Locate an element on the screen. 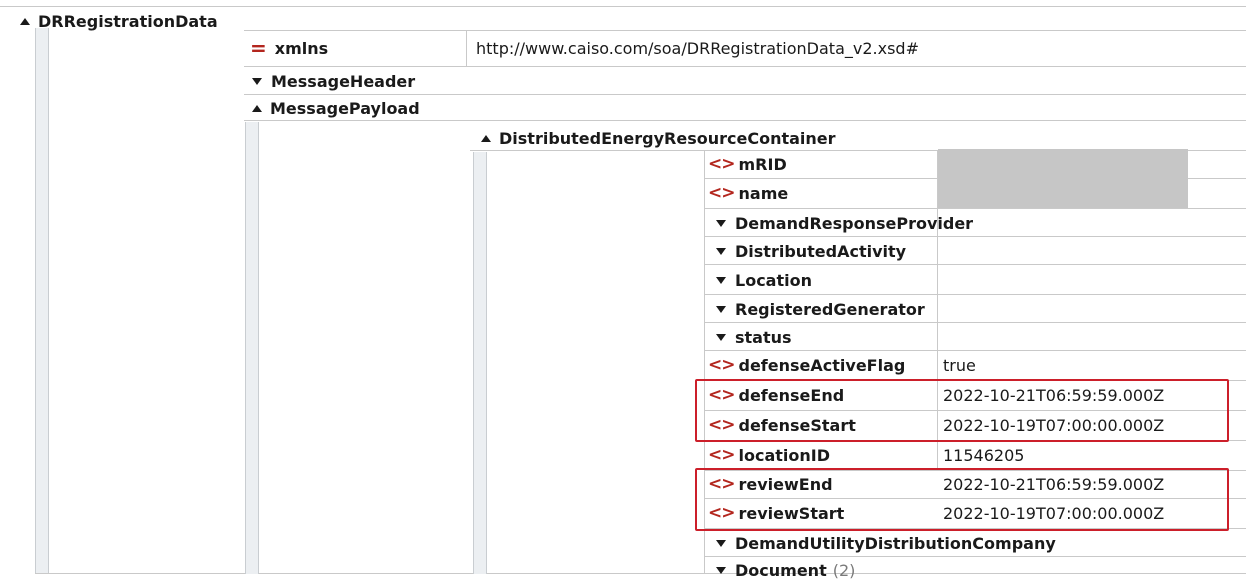  document-label: Document is located at coordinates (781, 570).